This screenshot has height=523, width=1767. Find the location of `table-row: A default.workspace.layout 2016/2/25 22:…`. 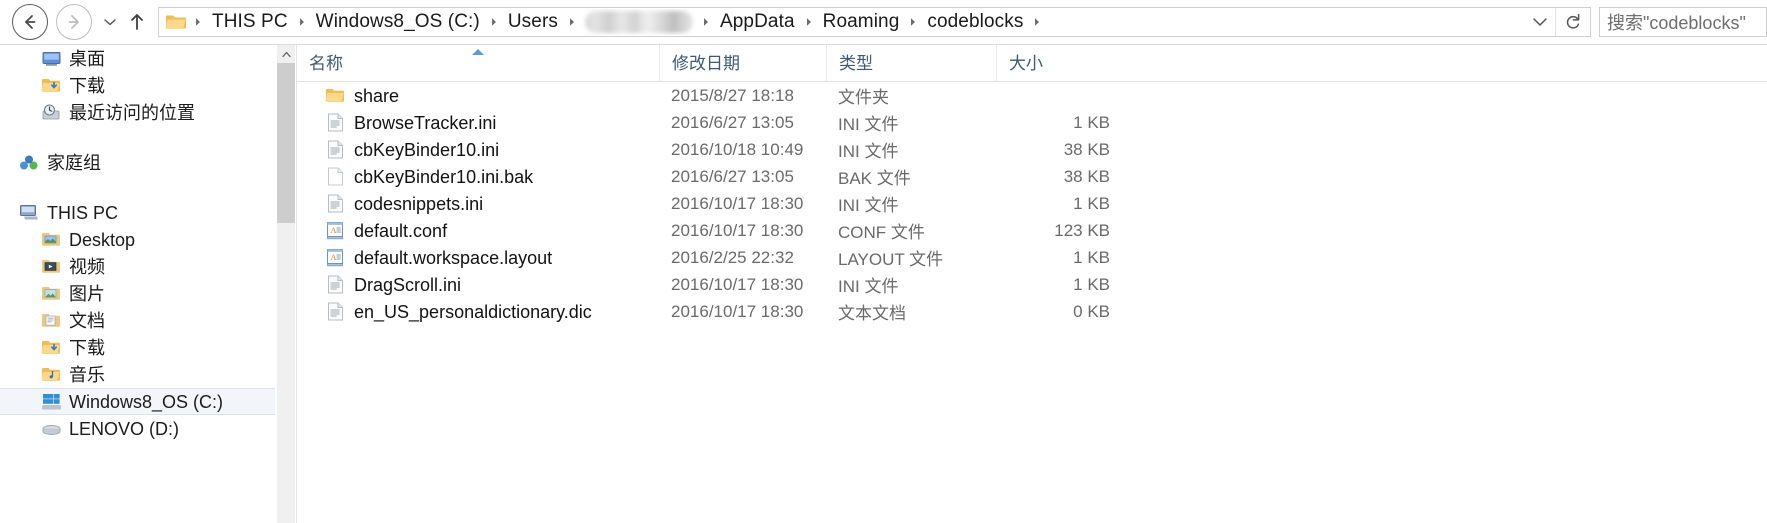

table-row: A default.workspace.layout 2016/2/25 22:… is located at coordinates (1032, 257).